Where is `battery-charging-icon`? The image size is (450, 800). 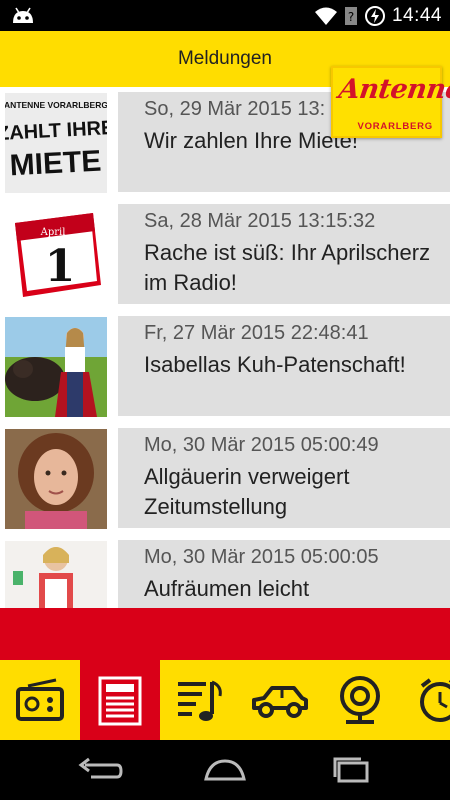
battery-charging-icon is located at coordinates (374, 15).